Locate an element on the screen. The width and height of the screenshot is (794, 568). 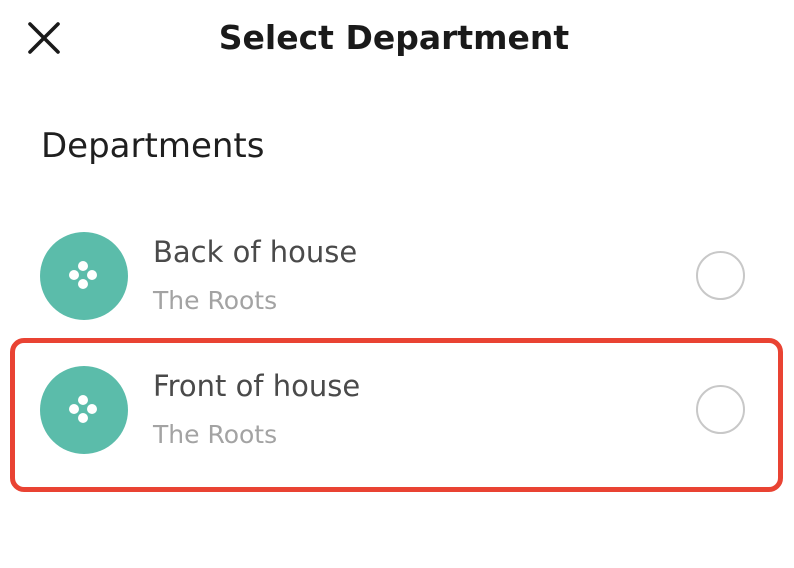
section-title: Departments is located at coordinates (153, 146).